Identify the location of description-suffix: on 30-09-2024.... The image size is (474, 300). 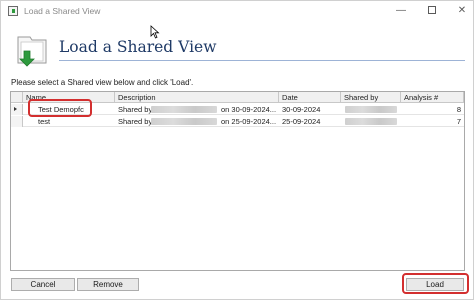
(249, 109).